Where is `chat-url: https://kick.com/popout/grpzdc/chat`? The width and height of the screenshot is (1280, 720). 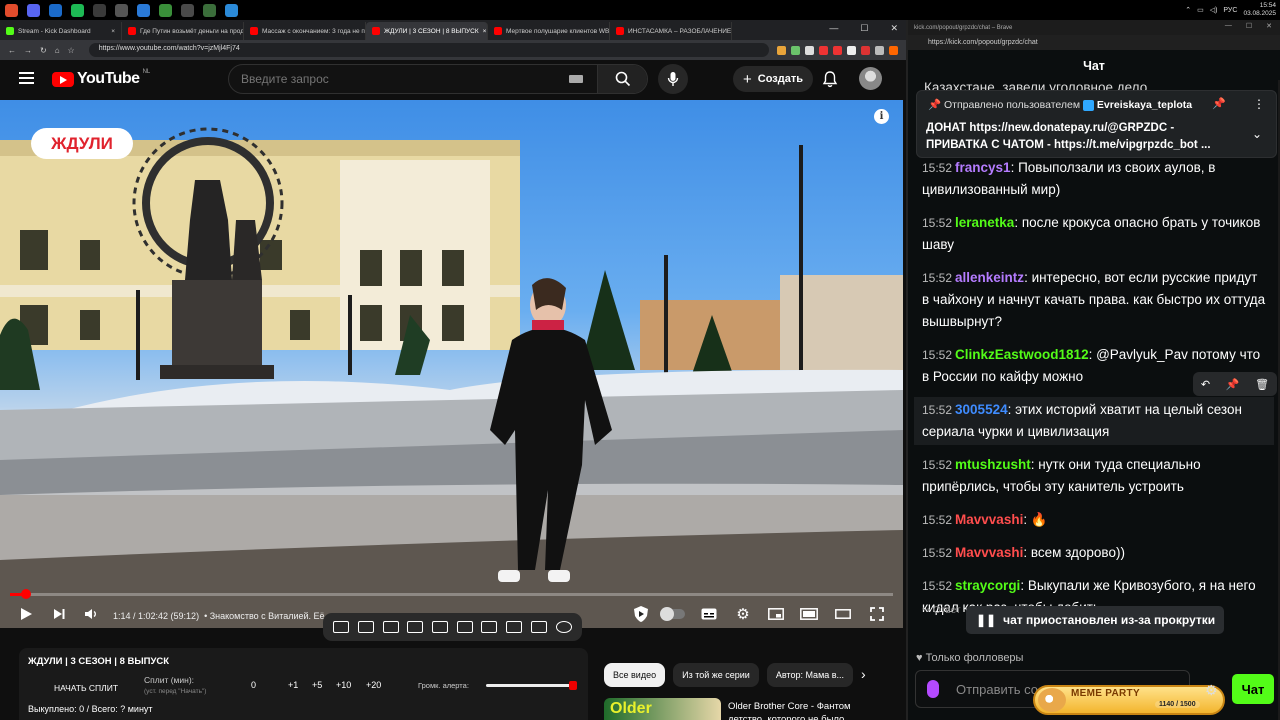
chat-url: https://kick.com/popout/grpzdc/chat is located at coordinates (983, 42).